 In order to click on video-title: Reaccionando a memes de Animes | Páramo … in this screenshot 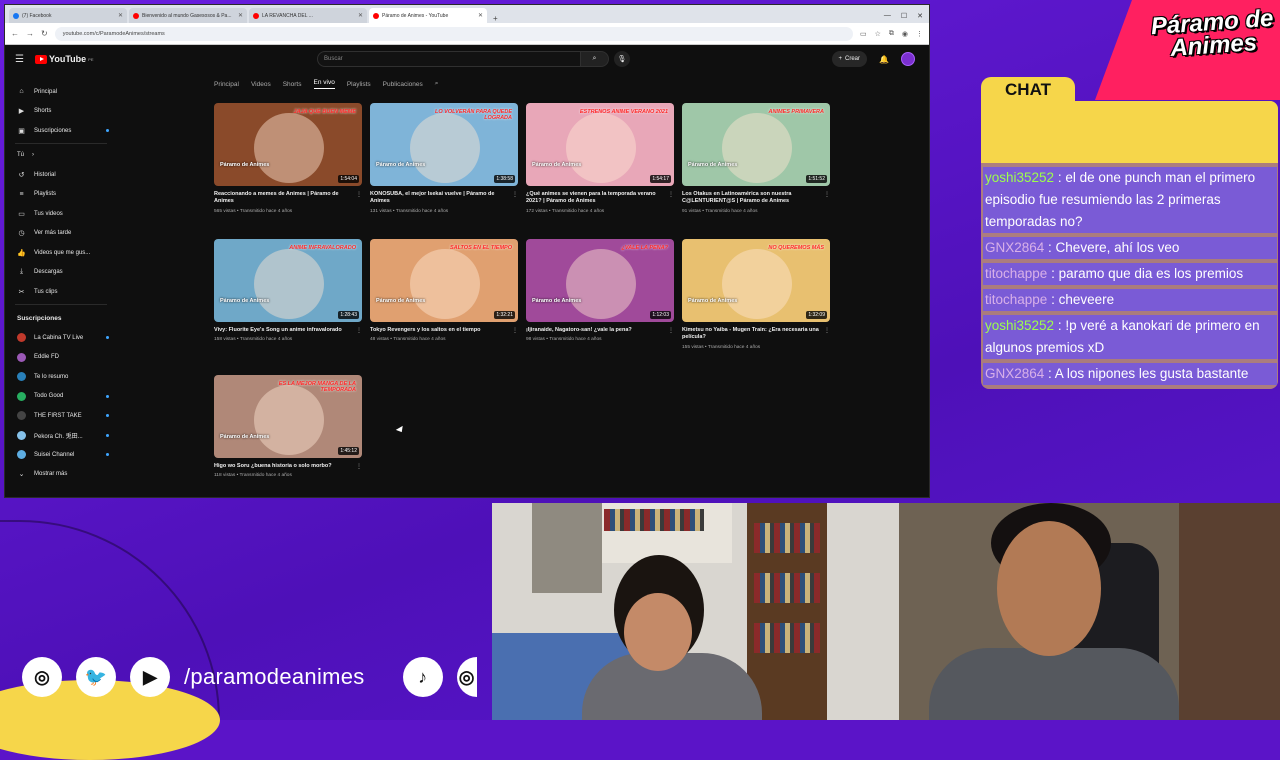, I will do `click(284, 198)`.